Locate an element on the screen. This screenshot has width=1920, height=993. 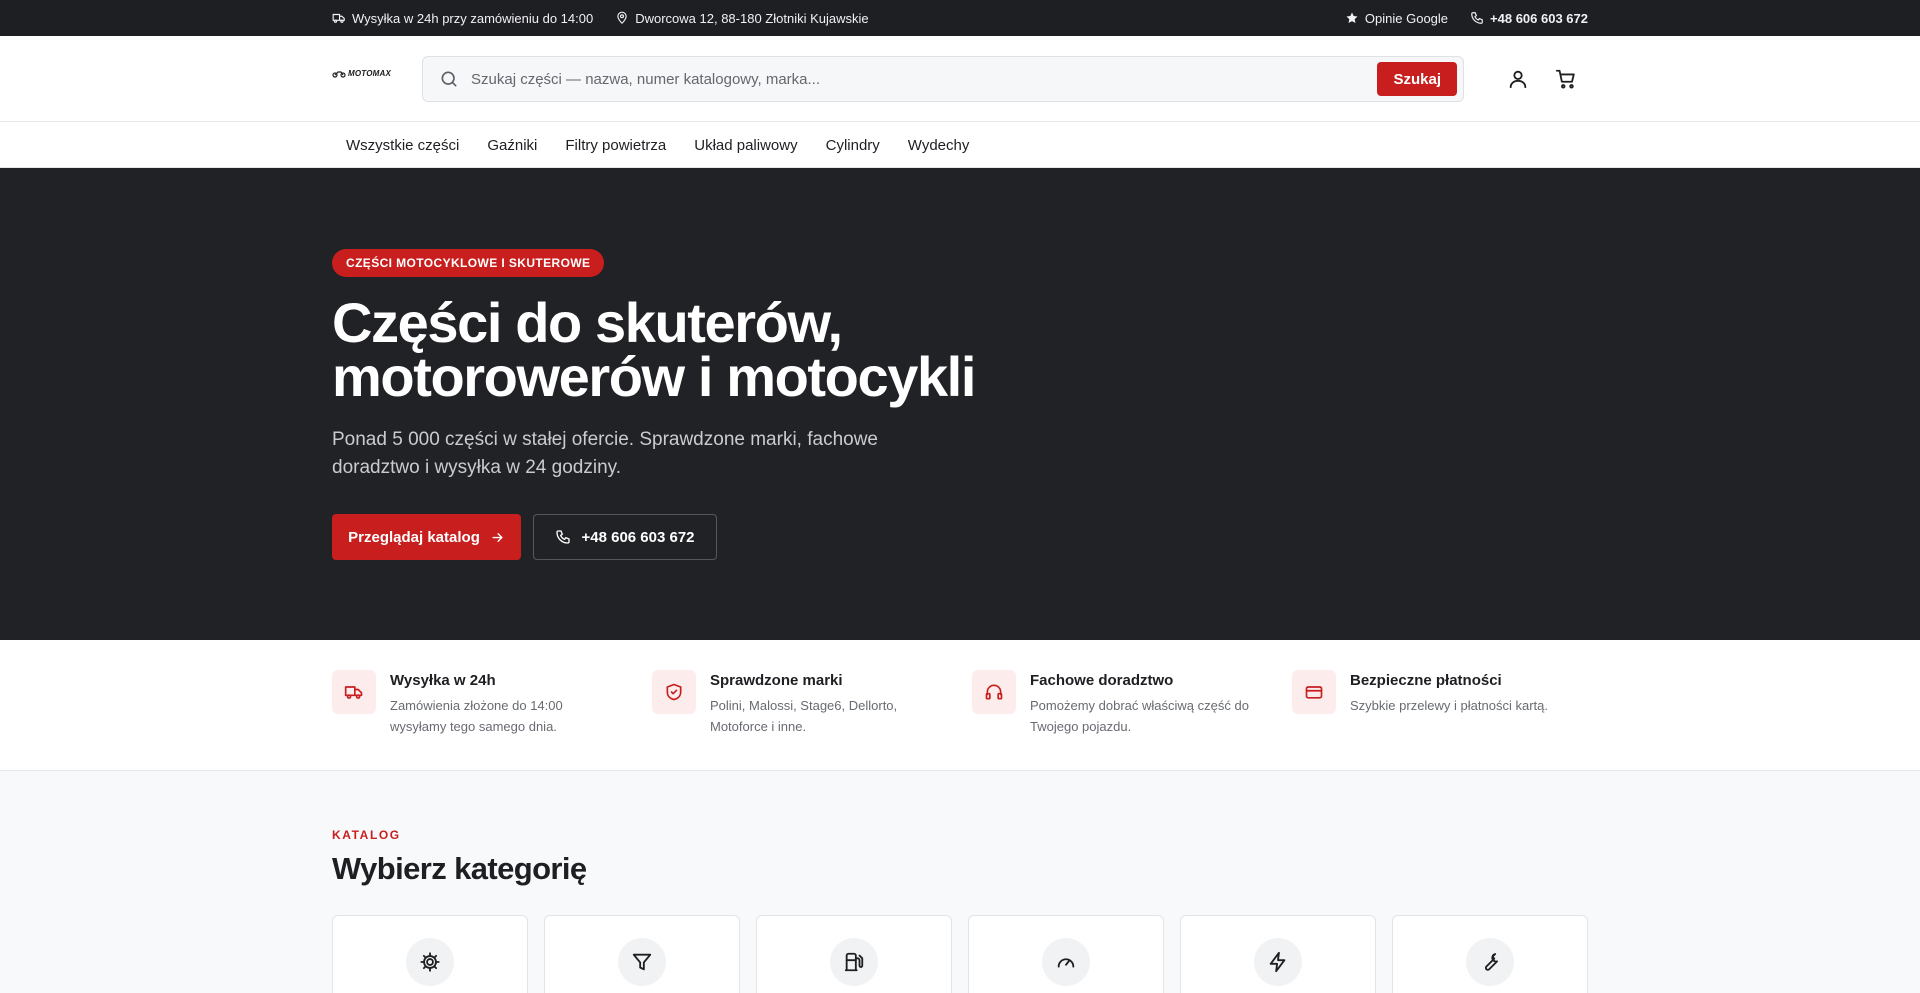
feature-title: Wysyłka w 24h is located at coordinates (443, 680).